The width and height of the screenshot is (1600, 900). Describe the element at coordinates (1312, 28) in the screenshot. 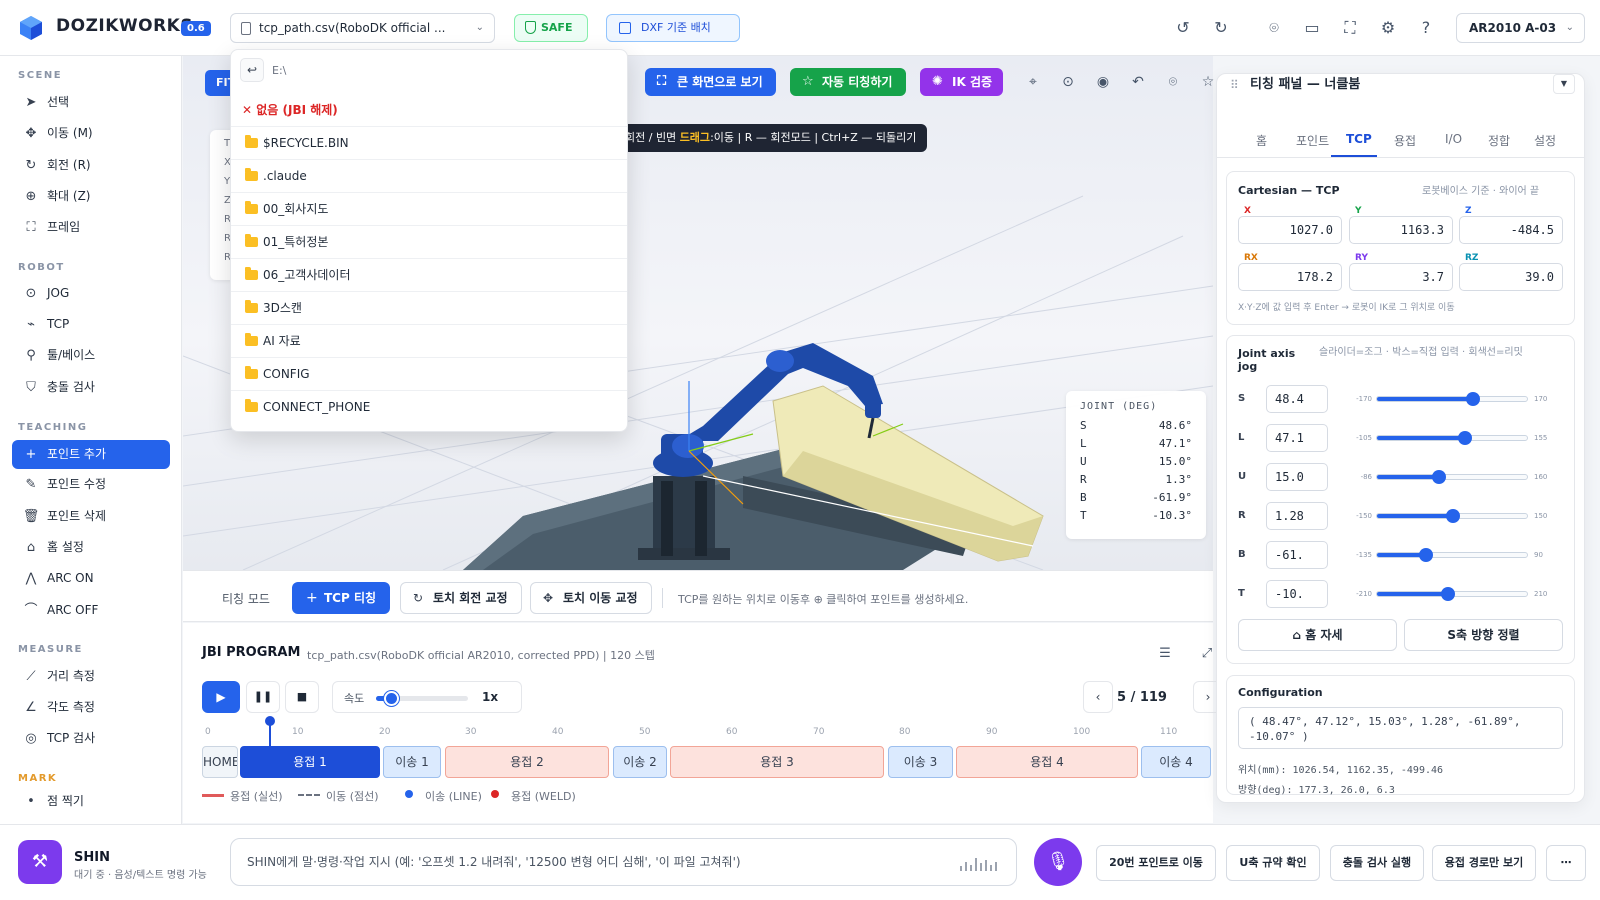

I see `video-icon: ▭` at that location.